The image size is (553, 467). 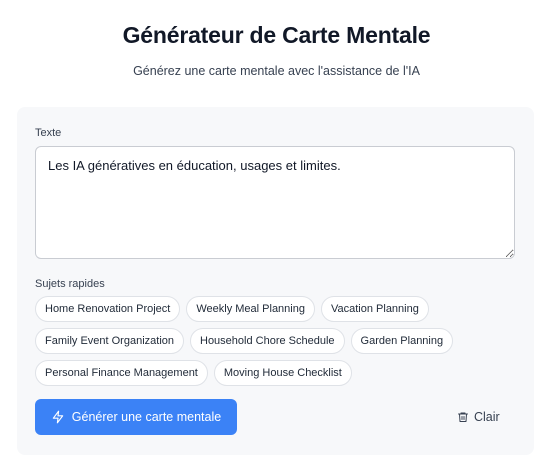 What do you see at coordinates (487, 417) in the screenshot?
I see `clear-button-label: Clair` at bounding box center [487, 417].